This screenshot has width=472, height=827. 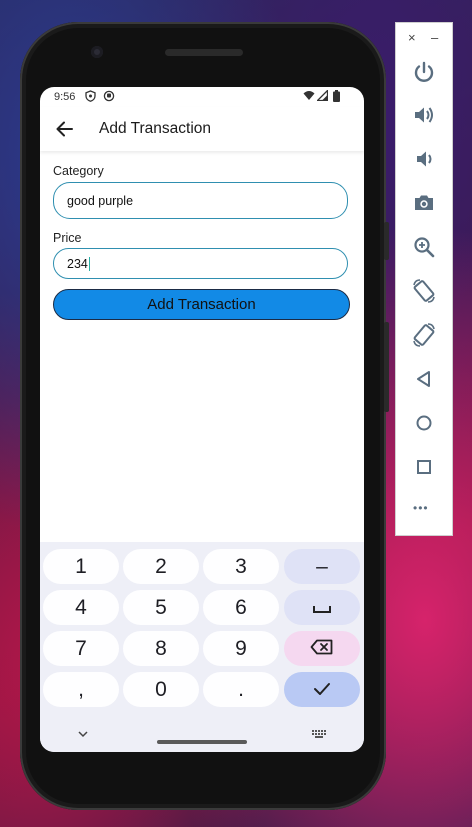 I want to click on backspace-icon, so click(x=322, y=649).